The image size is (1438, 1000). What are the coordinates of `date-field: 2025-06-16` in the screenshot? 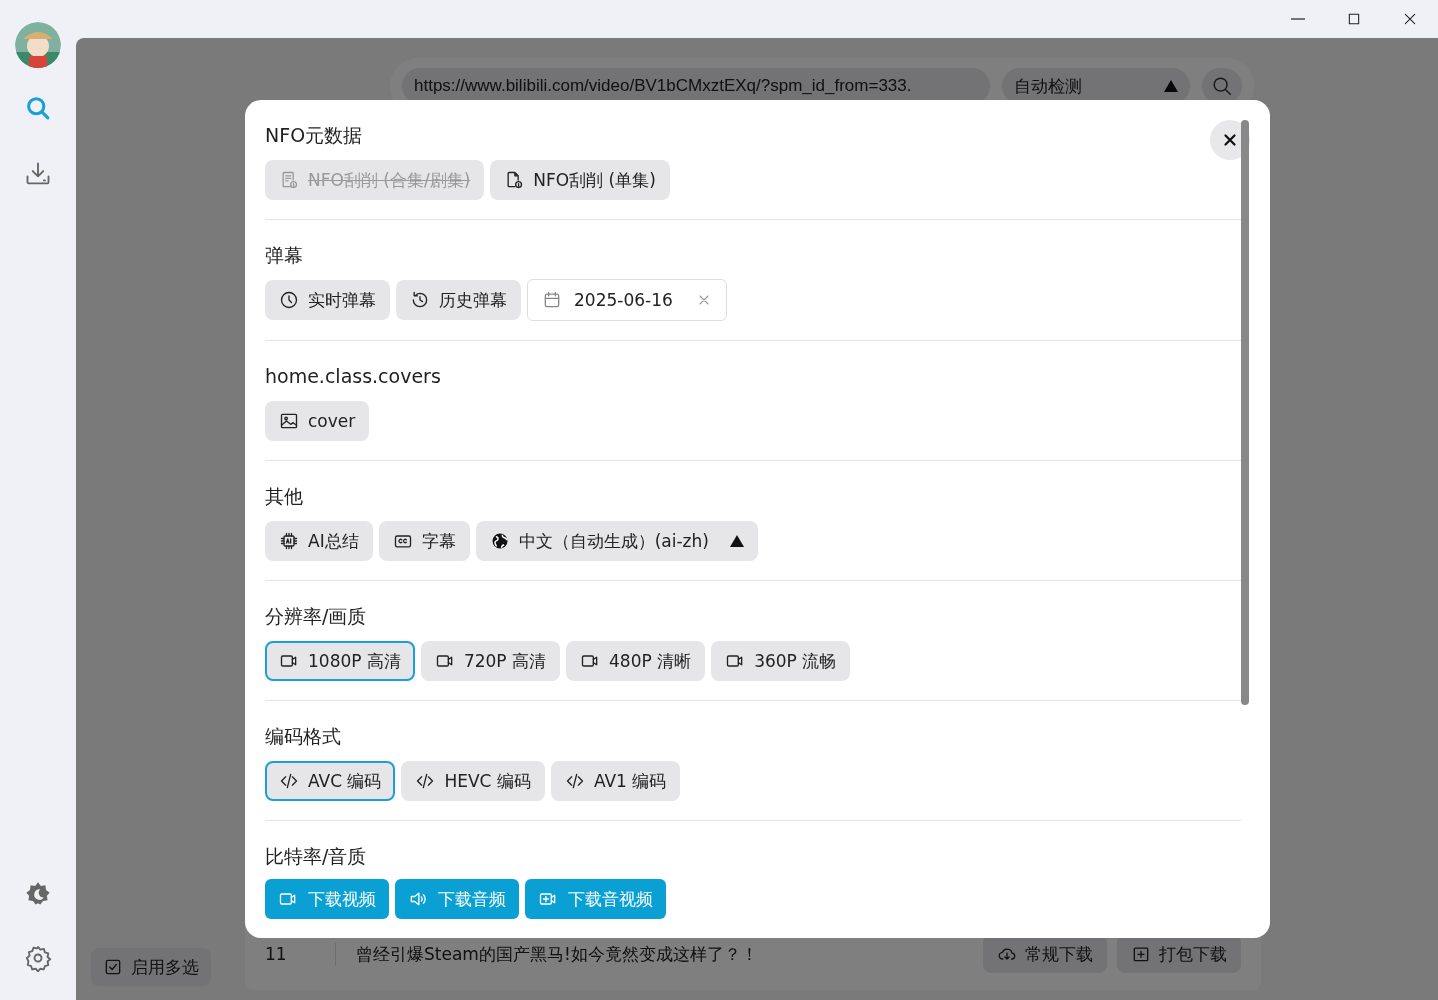 It's located at (627, 300).